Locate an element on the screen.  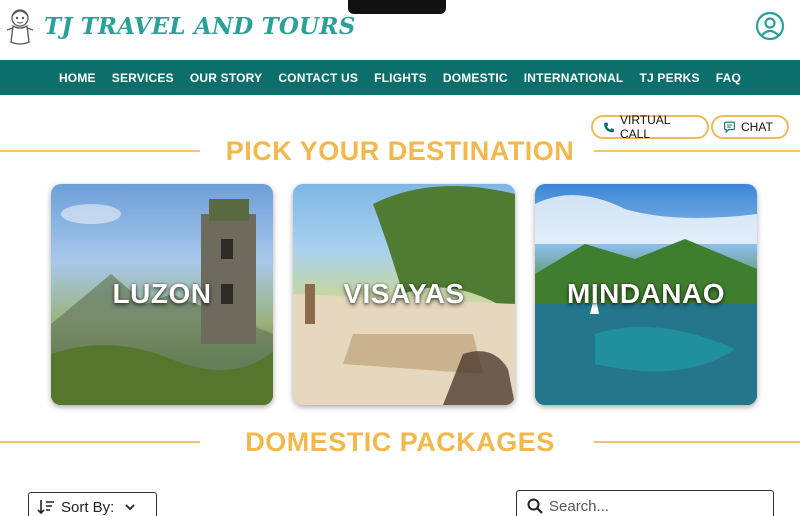
destination-card-luzon: LUZON is located at coordinates (162, 294).